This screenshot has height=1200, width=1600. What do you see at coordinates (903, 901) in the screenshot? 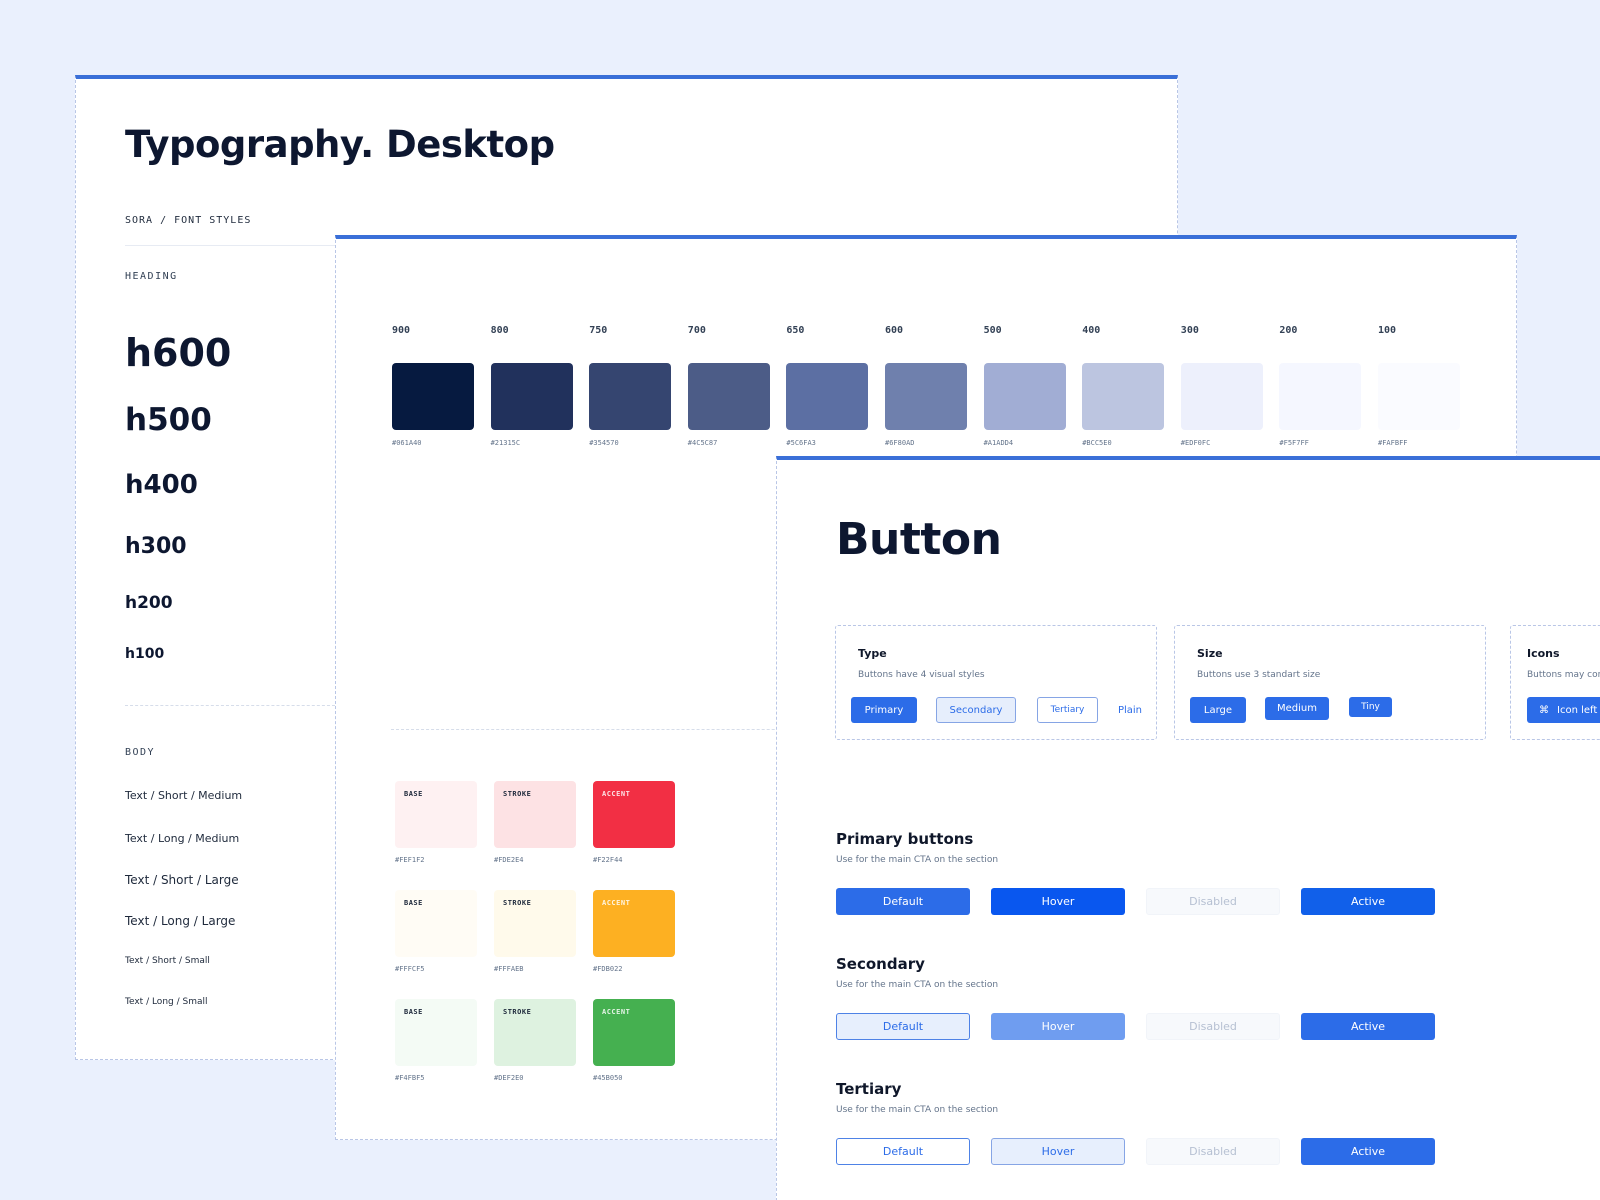
I see `primary-default-button: Default` at bounding box center [903, 901].